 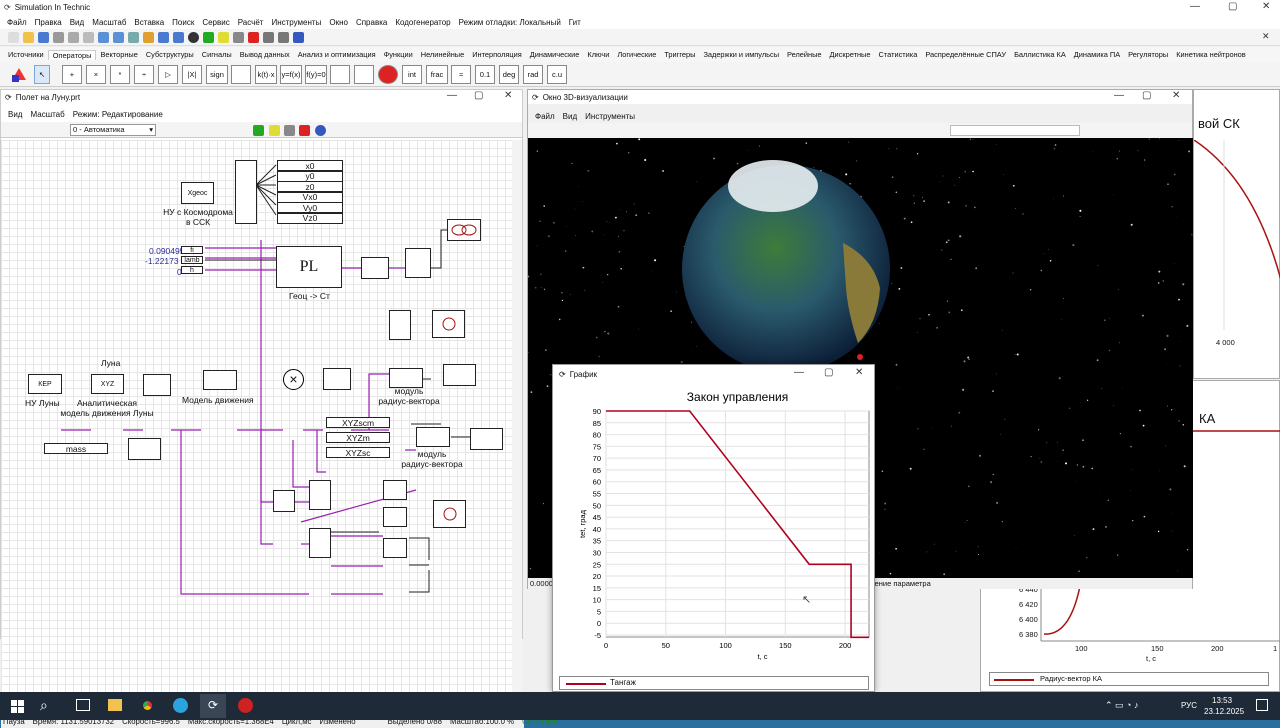 What do you see at coordinates (298, 37) in the screenshot?
I see `help-icon` at bounding box center [298, 37].